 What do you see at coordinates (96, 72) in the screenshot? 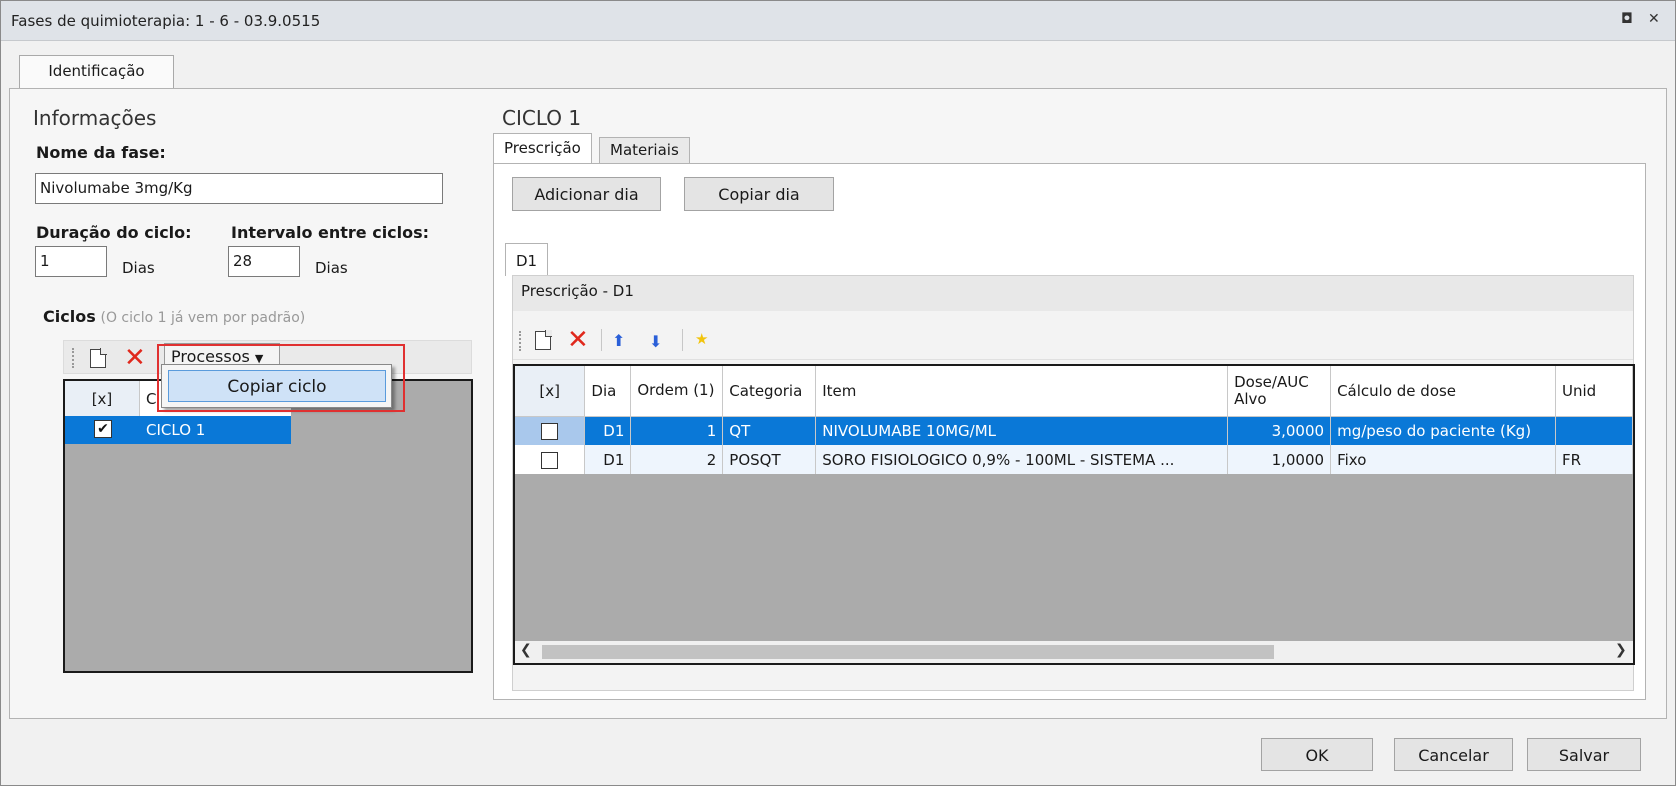
I see `tab-identificacao: Identificação` at bounding box center [96, 72].